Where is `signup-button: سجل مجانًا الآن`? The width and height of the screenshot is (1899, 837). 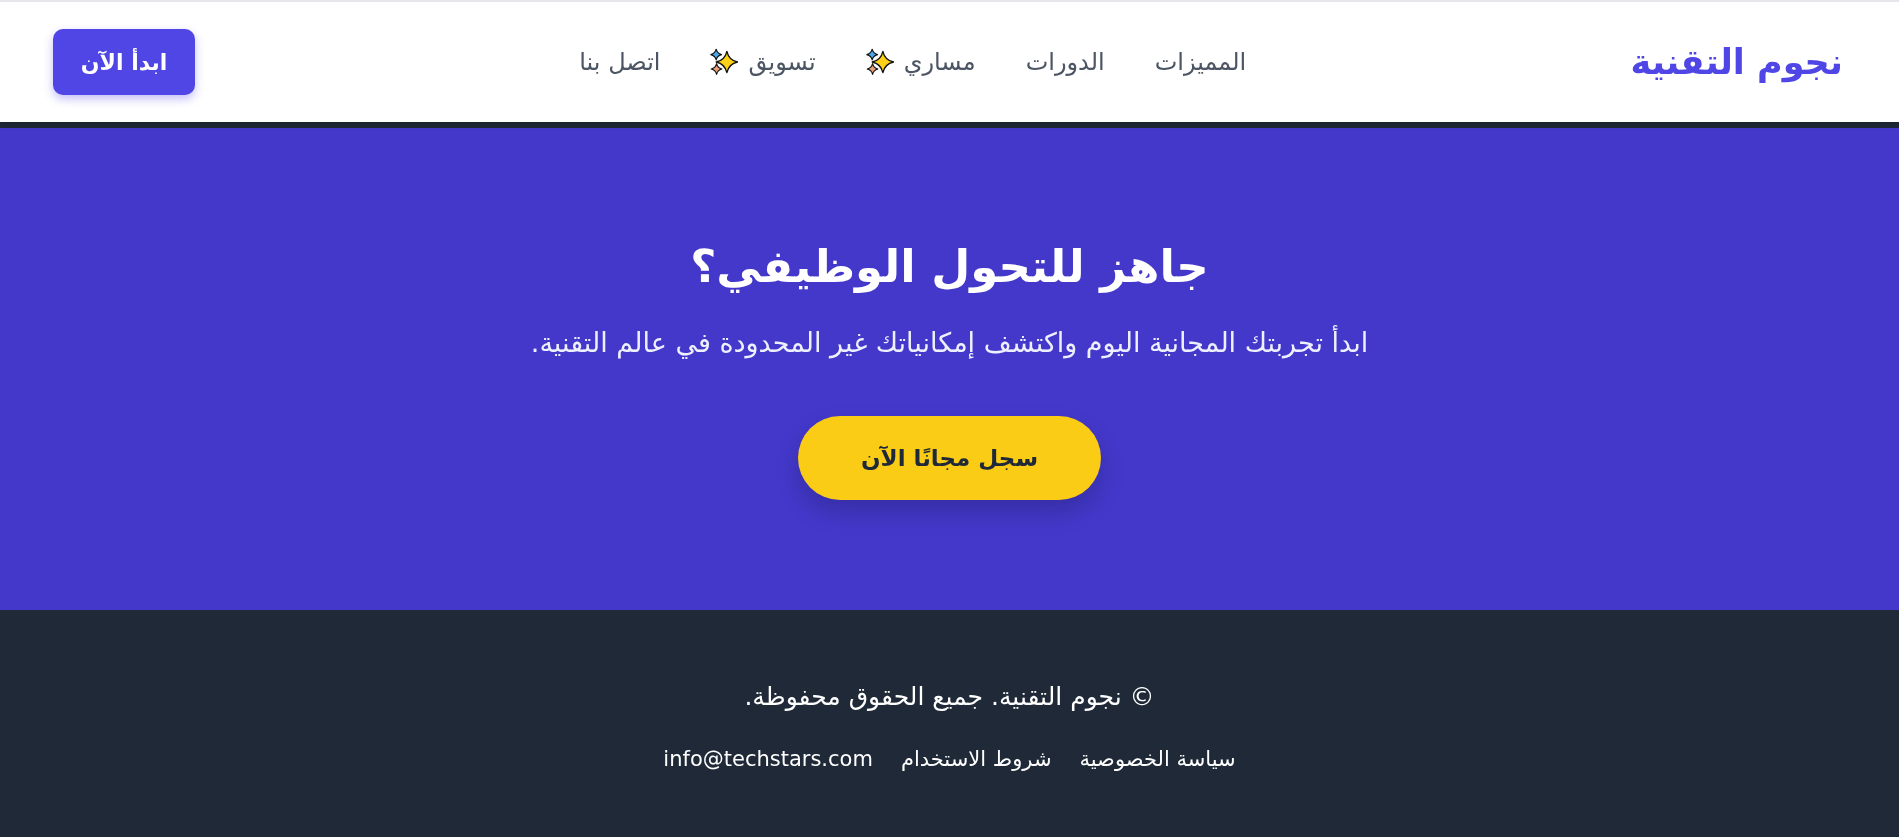 signup-button: سجل مجانًا الآن is located at coordinates (949, 458).